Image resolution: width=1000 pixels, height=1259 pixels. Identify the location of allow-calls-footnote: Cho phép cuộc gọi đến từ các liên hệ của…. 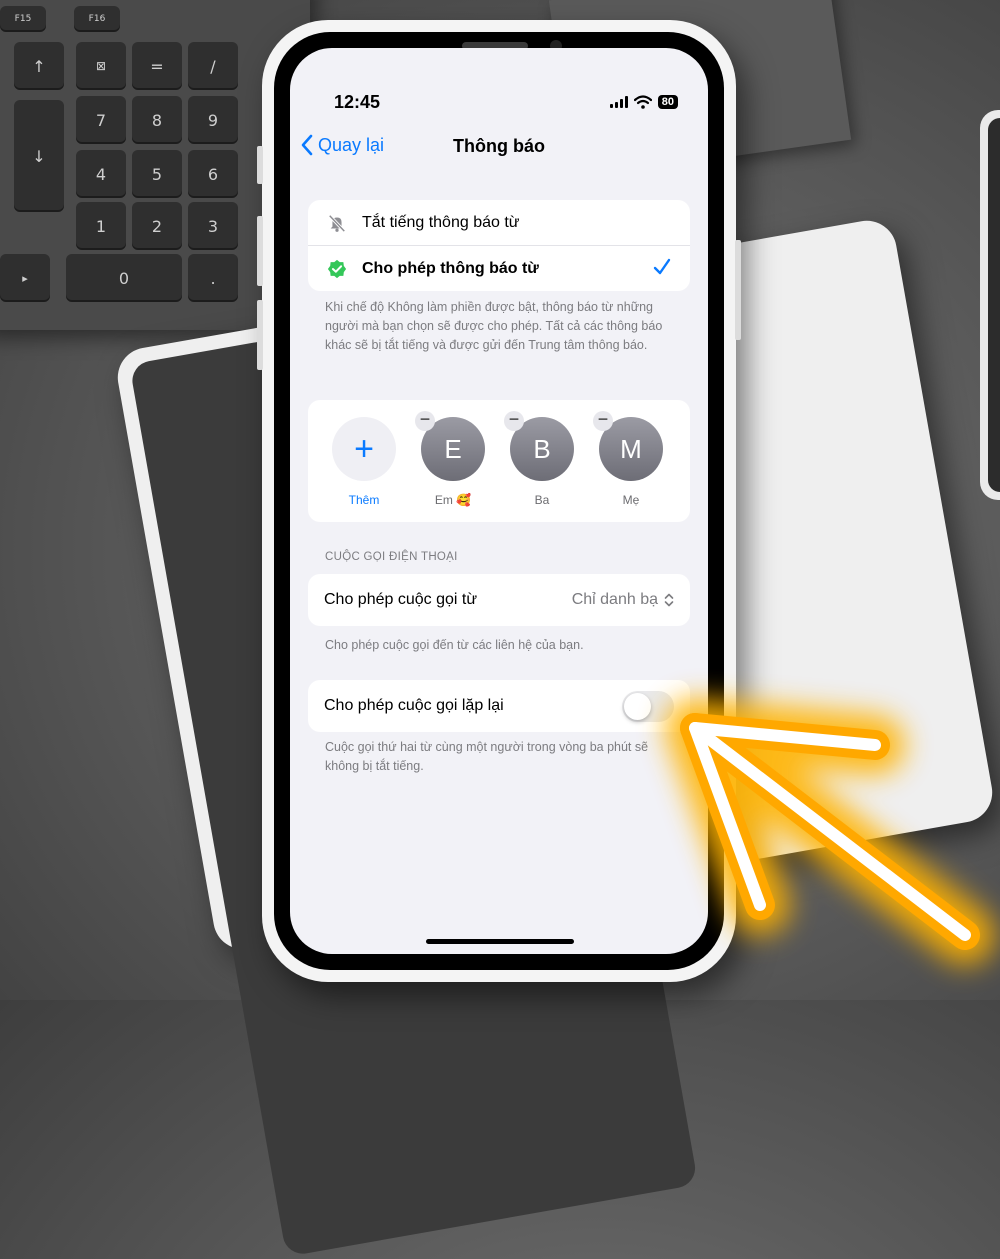
(454, 645).